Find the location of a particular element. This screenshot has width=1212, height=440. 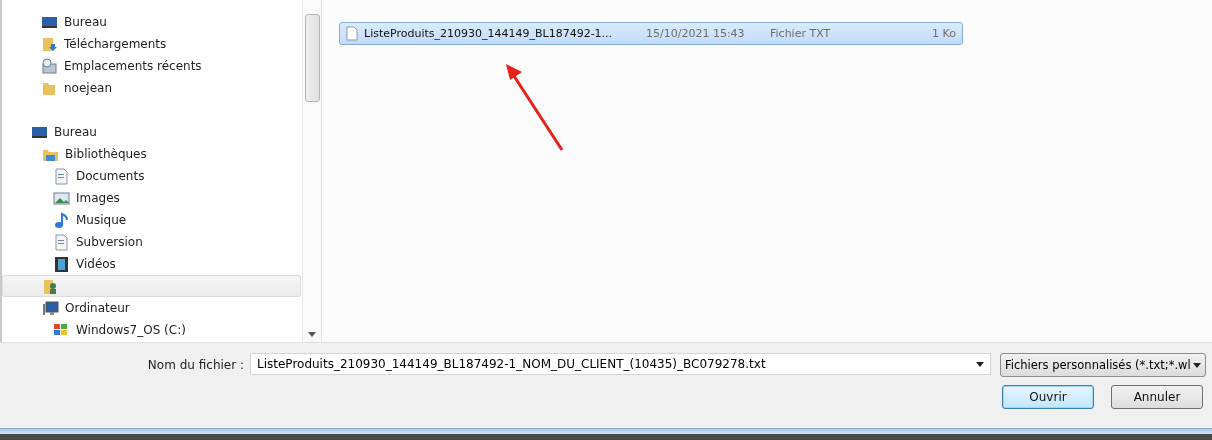

recent-places-icon is located at coordinates (49, 66).